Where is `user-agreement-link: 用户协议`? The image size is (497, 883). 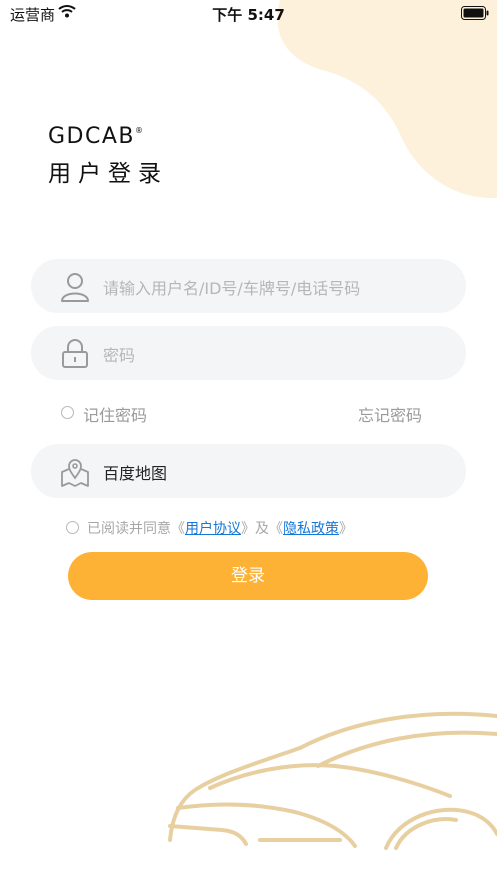 user-agreement-link: 用户协议 is located at coordinates (213, 529).